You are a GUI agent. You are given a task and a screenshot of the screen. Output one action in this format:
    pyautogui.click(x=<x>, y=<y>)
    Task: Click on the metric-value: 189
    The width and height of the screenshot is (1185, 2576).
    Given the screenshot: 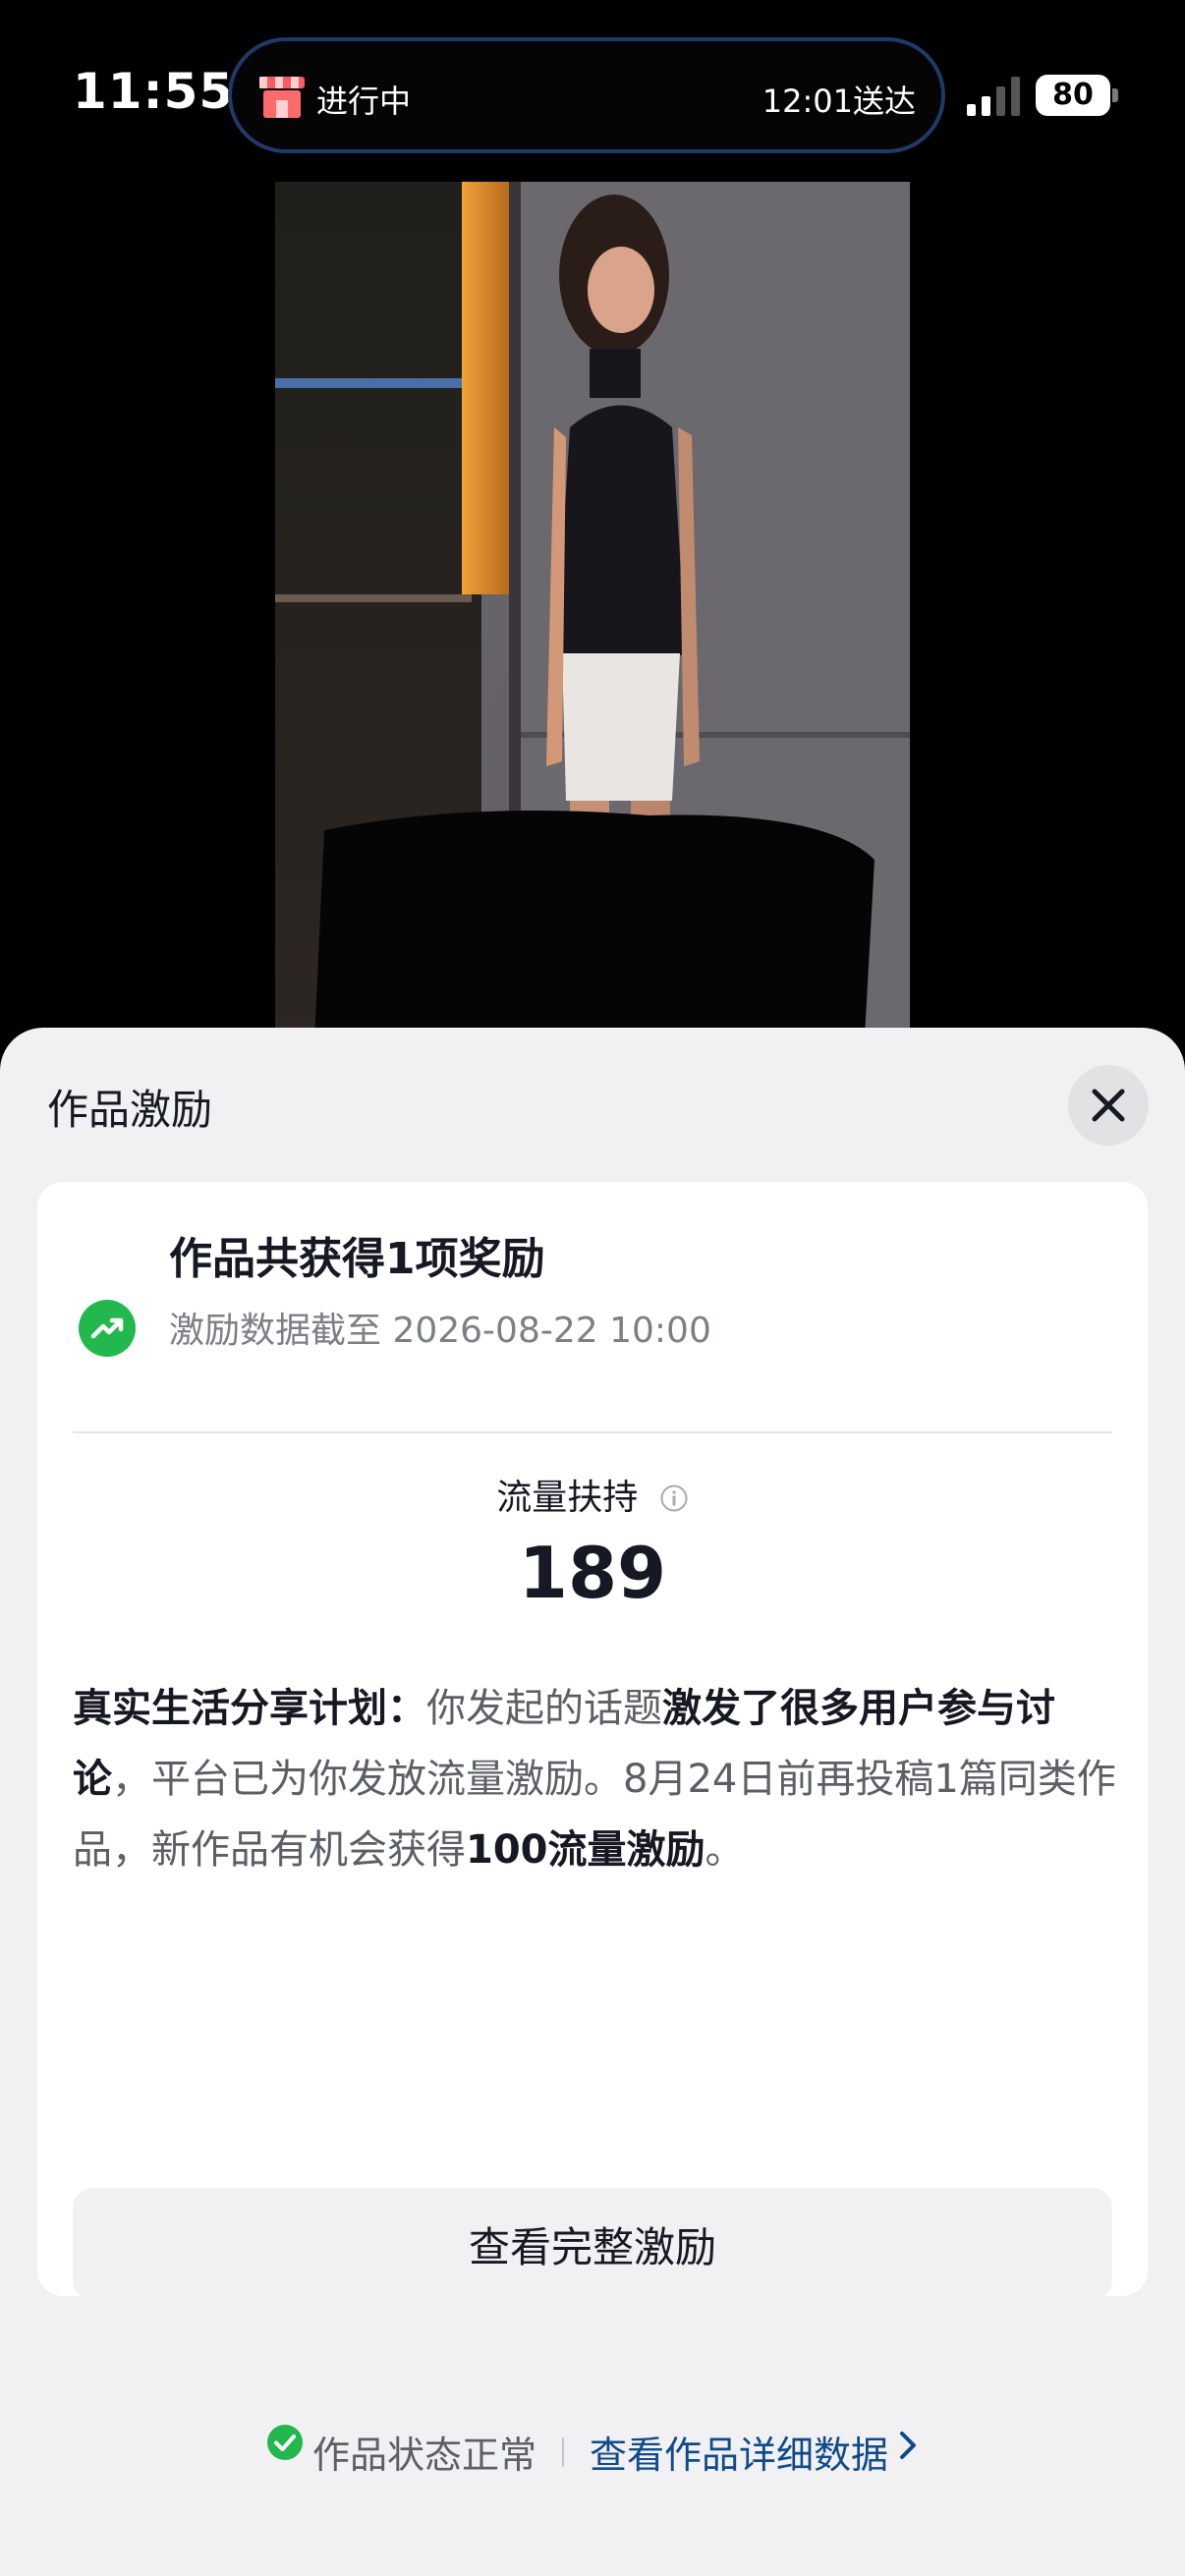 What is the action you would take?
    pyautogui.click(x=592, y=1573)
    